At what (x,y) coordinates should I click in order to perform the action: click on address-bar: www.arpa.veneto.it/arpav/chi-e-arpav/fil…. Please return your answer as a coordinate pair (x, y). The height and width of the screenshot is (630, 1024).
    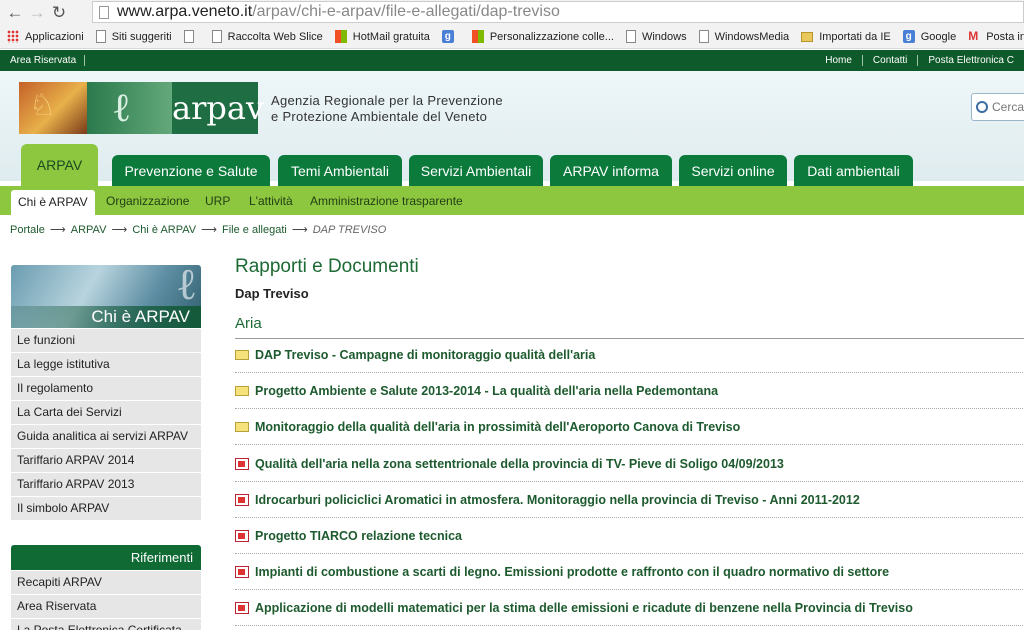
    Looking at the image, I should click on (558, 12).